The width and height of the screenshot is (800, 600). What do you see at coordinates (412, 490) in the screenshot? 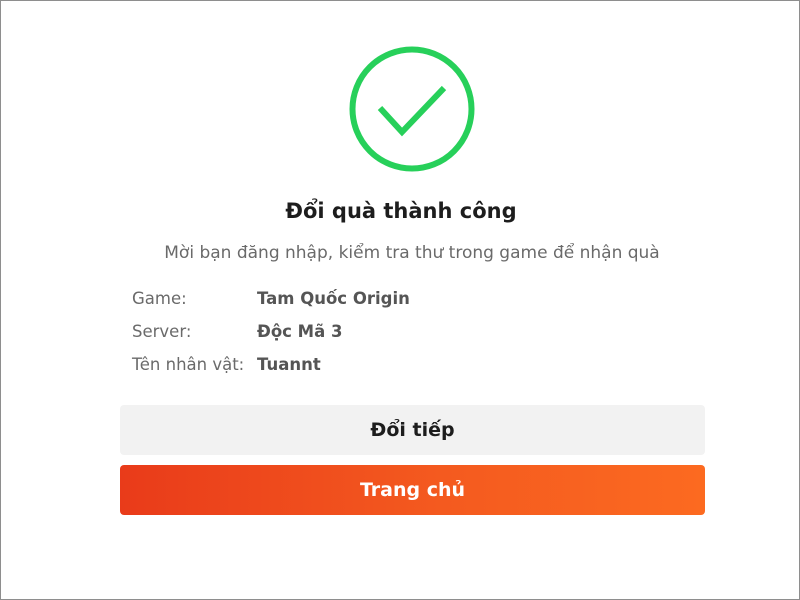
I see `home-button: Trang chủ` at bounding box center [412, 490].